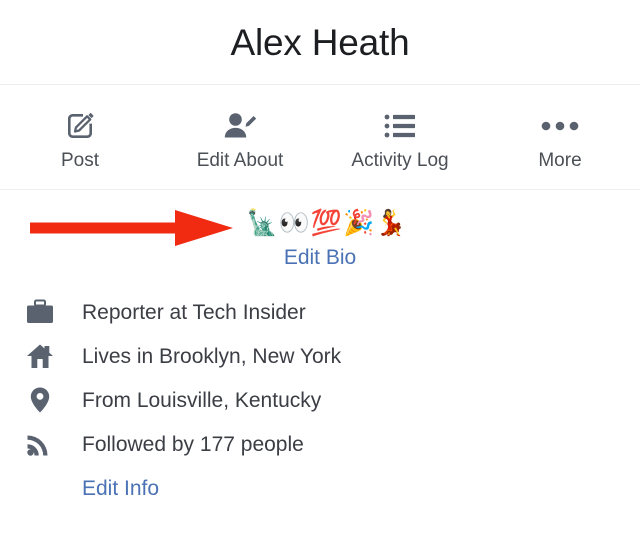 This screenshot has width=640, height=546. What do you see at coordinates (46, 400) in the screenshot?
I see `map-pin-icon` at bounding box center [46, 400].